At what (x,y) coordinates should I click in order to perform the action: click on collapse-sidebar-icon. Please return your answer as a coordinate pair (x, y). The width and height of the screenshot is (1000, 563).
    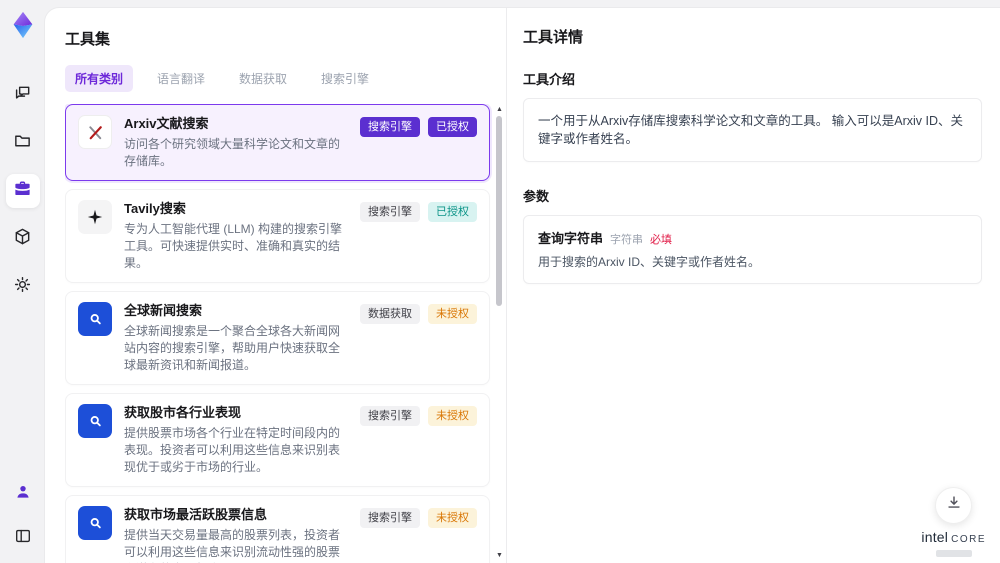
    Looking at the image, I should click on (23, 538).